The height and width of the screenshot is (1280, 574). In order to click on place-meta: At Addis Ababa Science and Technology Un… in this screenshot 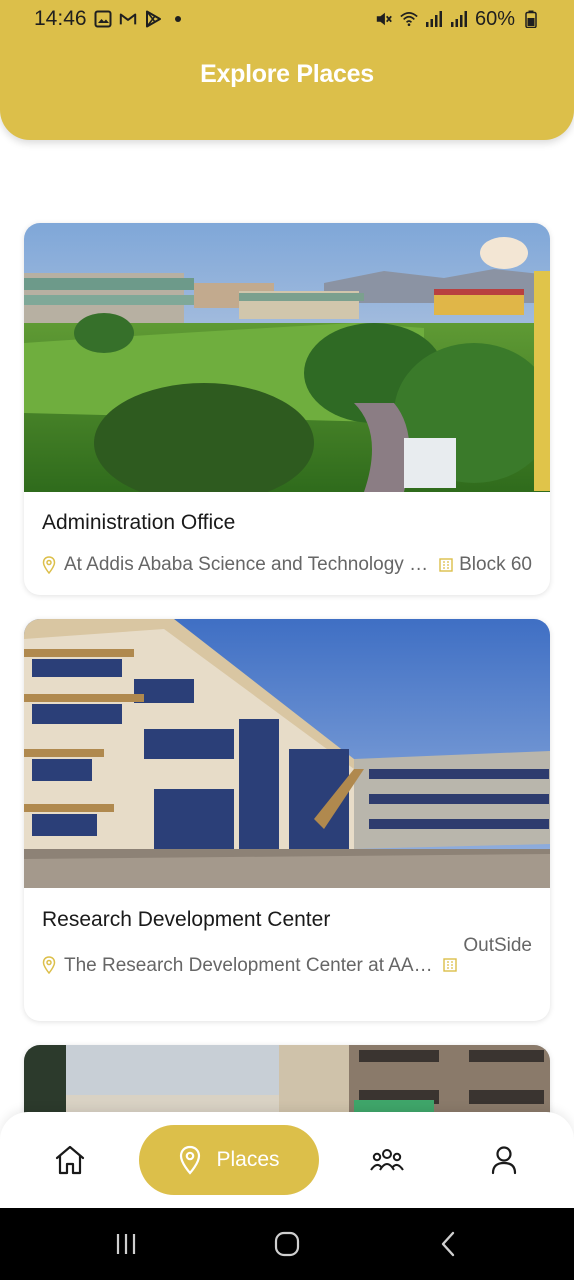, I will do `click(287, 565)`.